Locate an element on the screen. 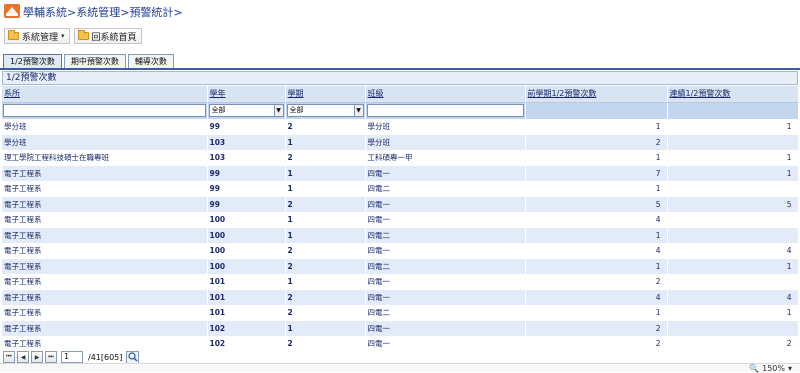 The width and height of the screenshot is (800, 373). system-manage-menu-button: 系統管理 ▾ is located at coordinates (37, 36).